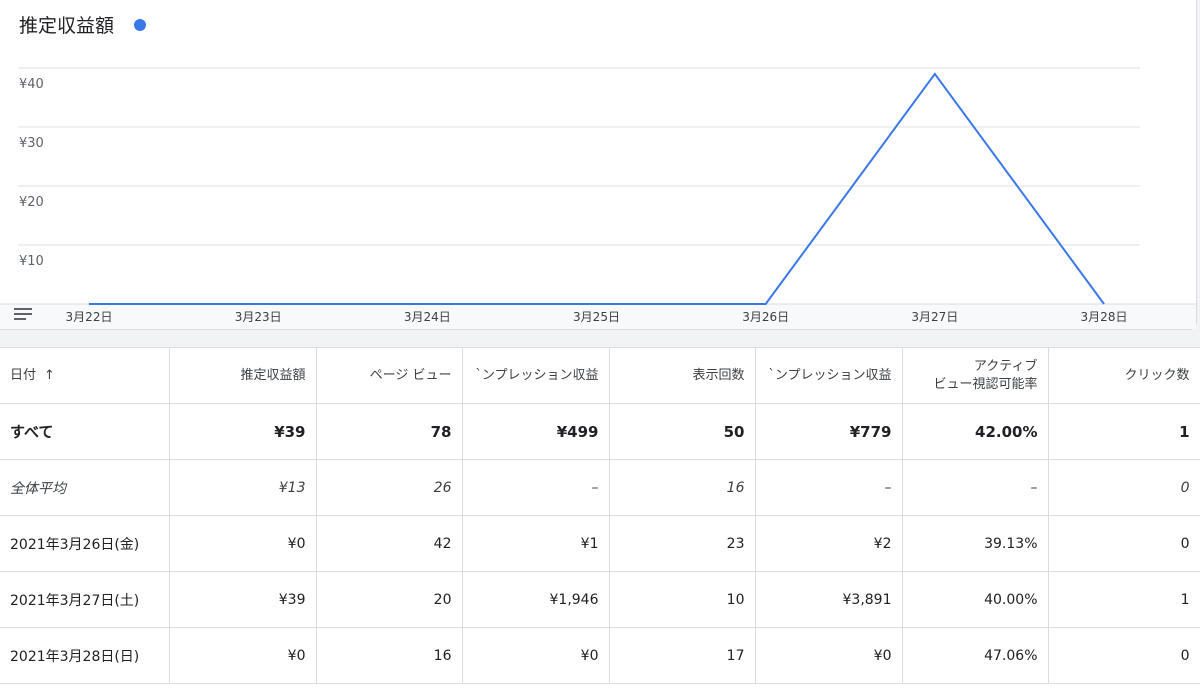  What do you see at coordinates (31, 143) in the screenshot?
I see `y-tick-label: ¥30` at bounding box center [31, 143].